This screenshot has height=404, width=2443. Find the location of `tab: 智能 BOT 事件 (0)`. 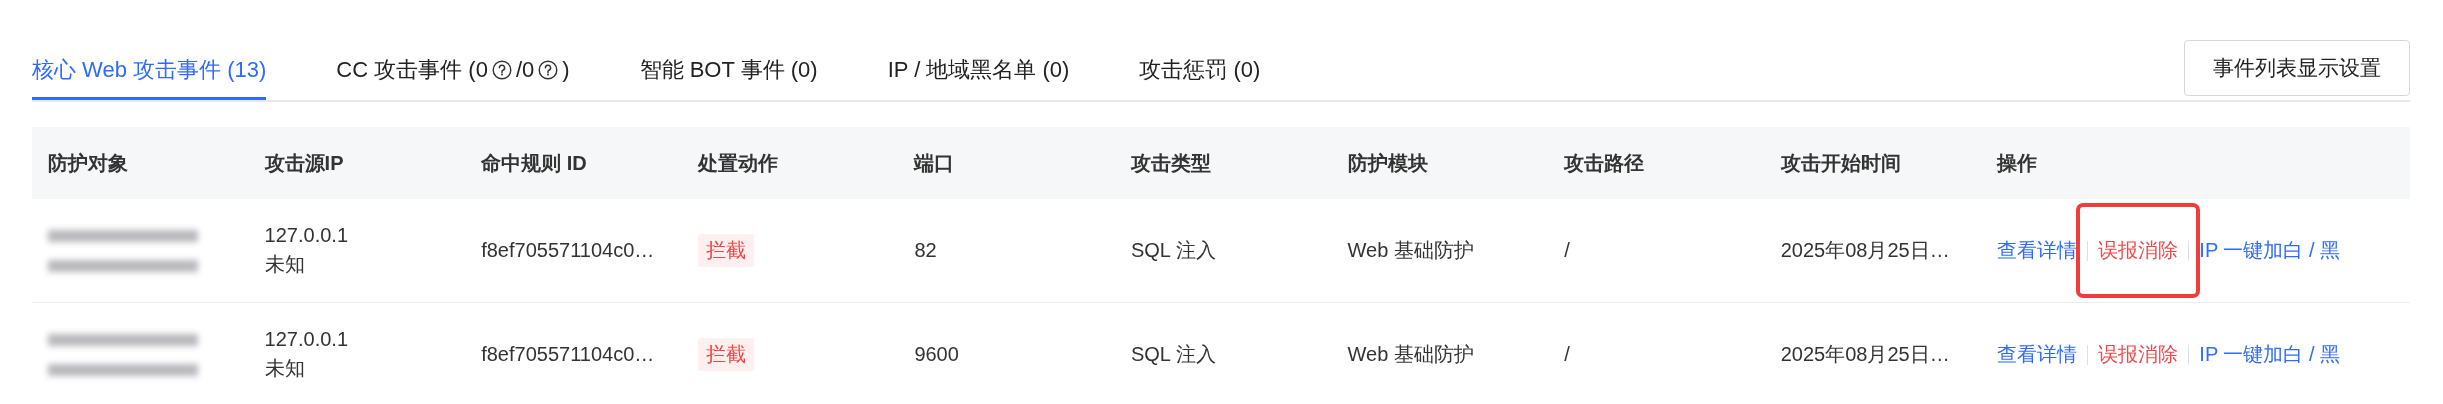

tab: 智能 BOT 事件 (0) is located at coordinates (728, 71).